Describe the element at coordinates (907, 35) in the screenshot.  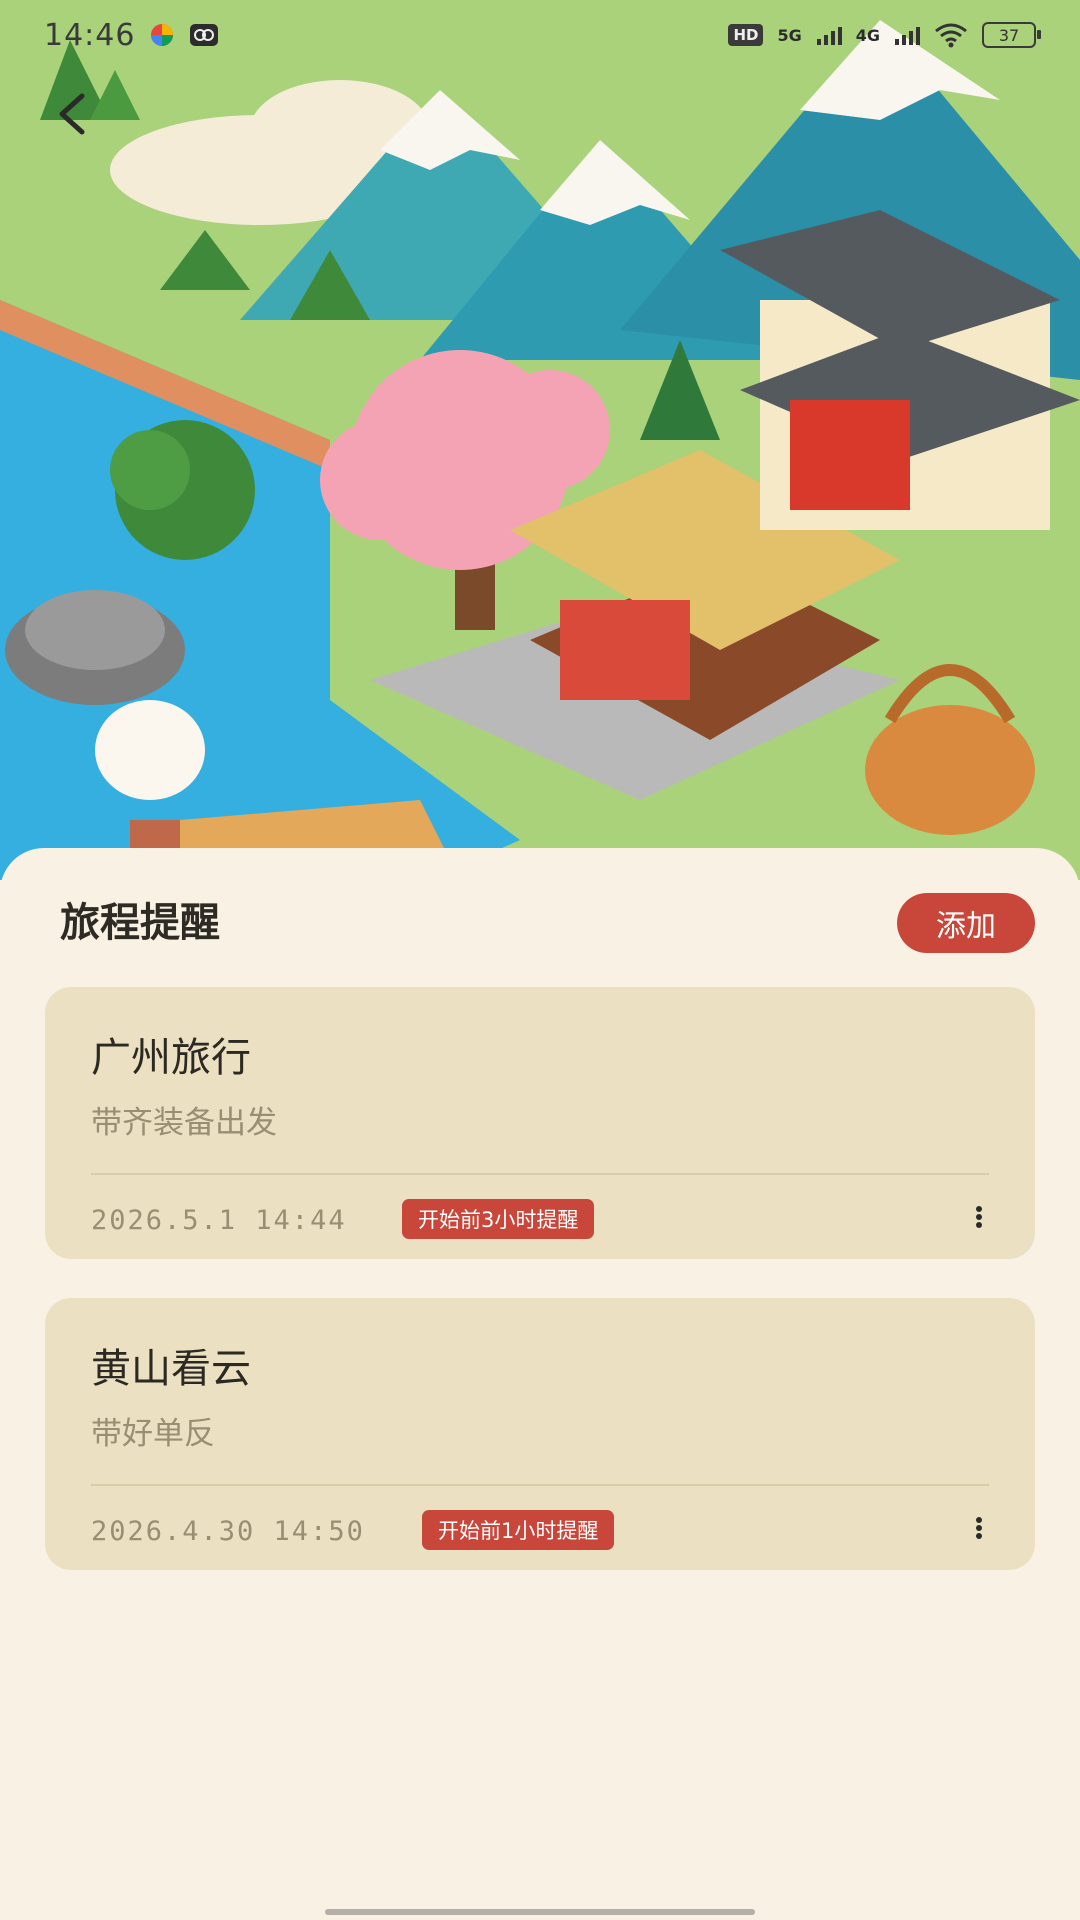
I see `signal-4g-icon` at that location.